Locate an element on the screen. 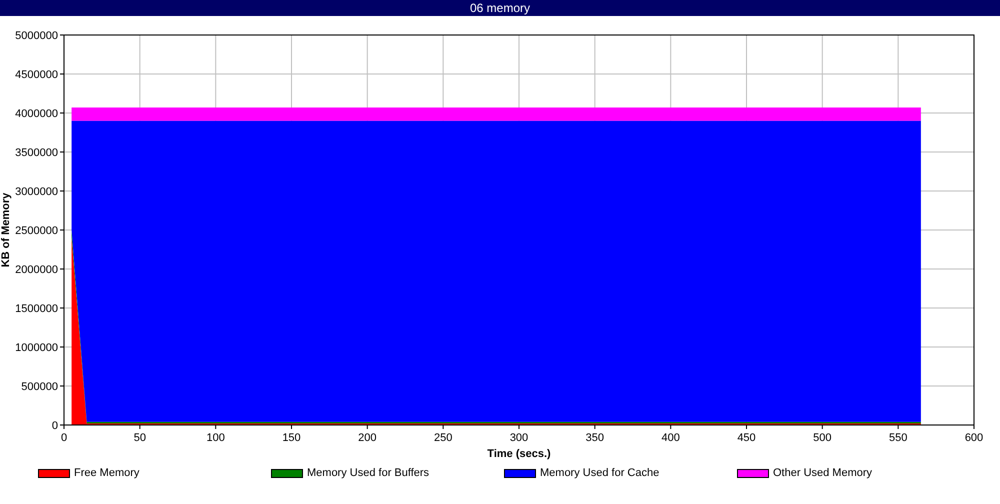  y-tick-label: 3500000 is located at coordinates (36, 153).